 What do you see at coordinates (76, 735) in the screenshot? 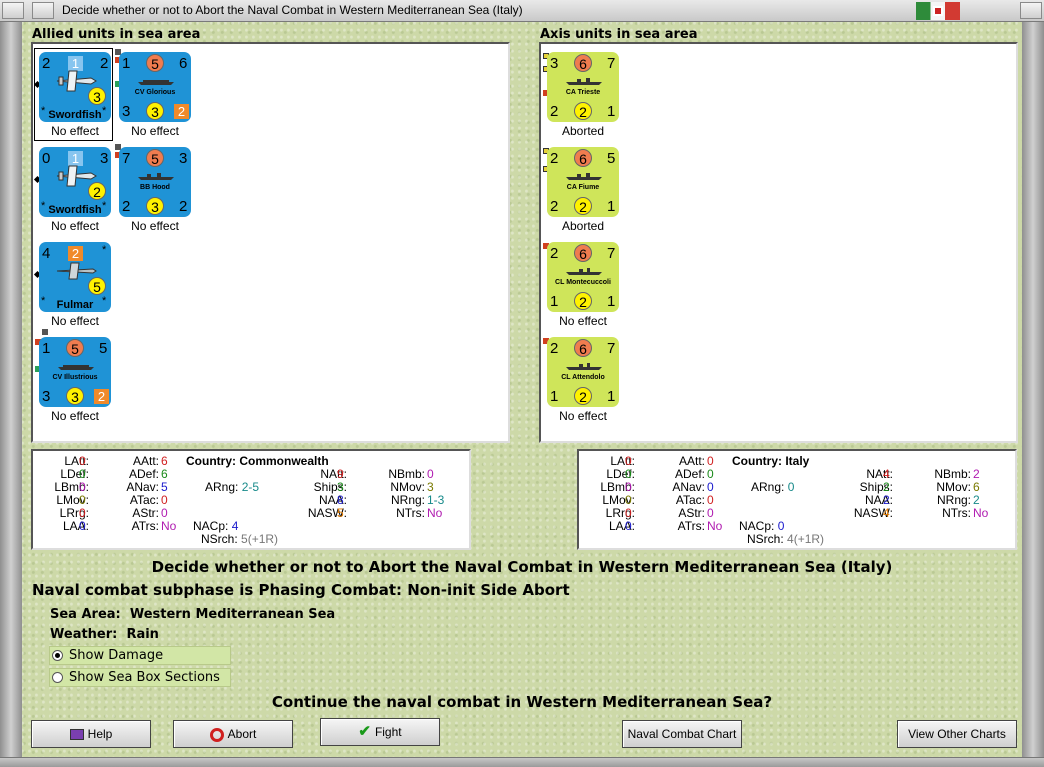
I see `book-icon` at bounding box center [76, 735].